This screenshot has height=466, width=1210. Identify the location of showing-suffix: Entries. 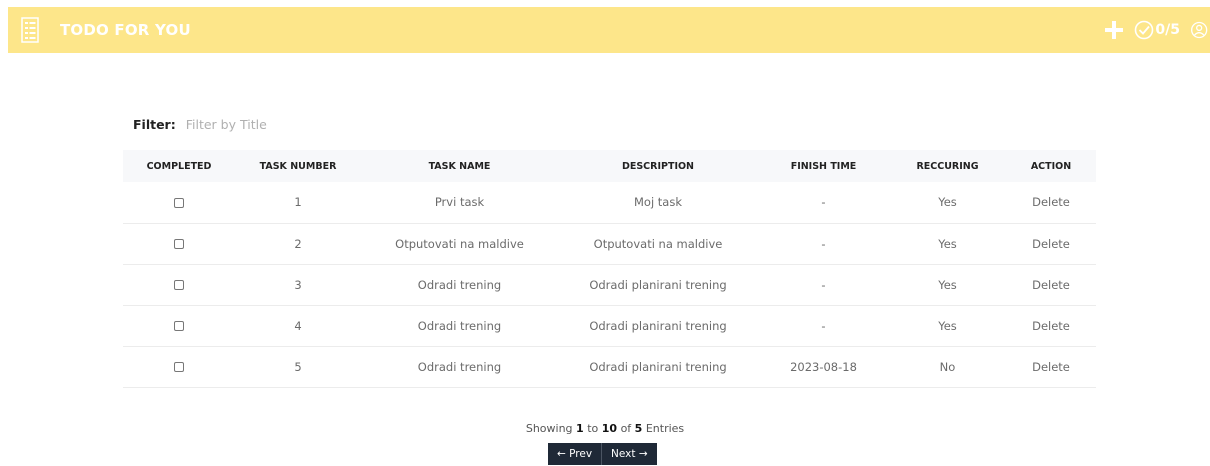
(665, 428).